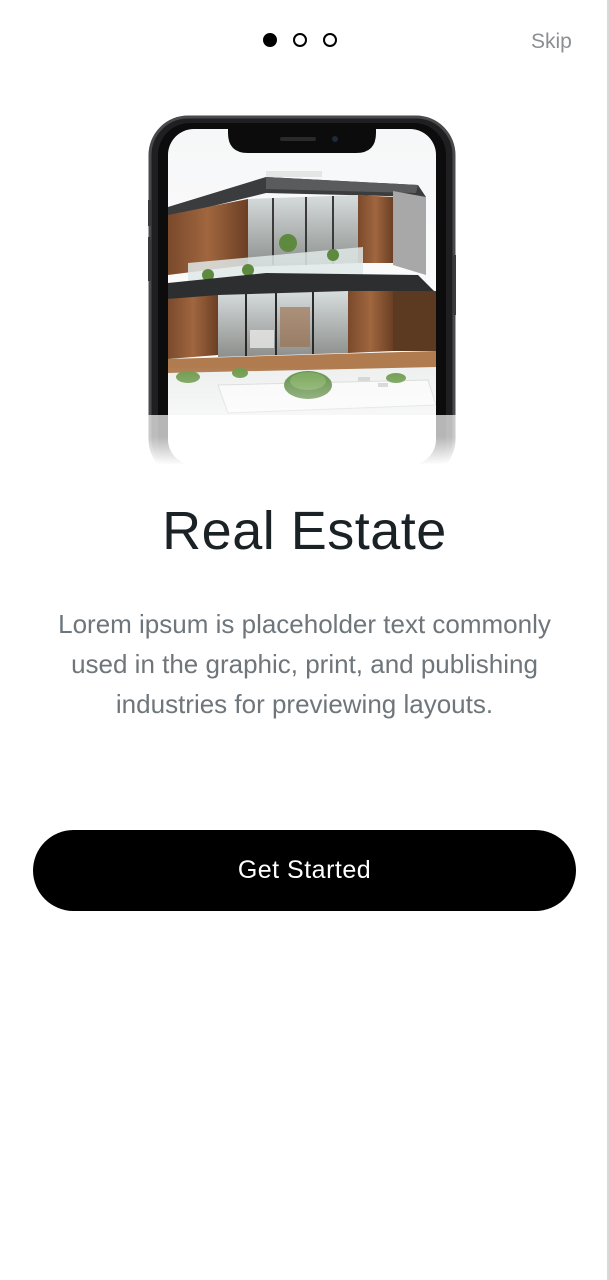 The width and height of the screenshot is (609, 1280). I want to click on phone-house-illustration, so click(302, 290).